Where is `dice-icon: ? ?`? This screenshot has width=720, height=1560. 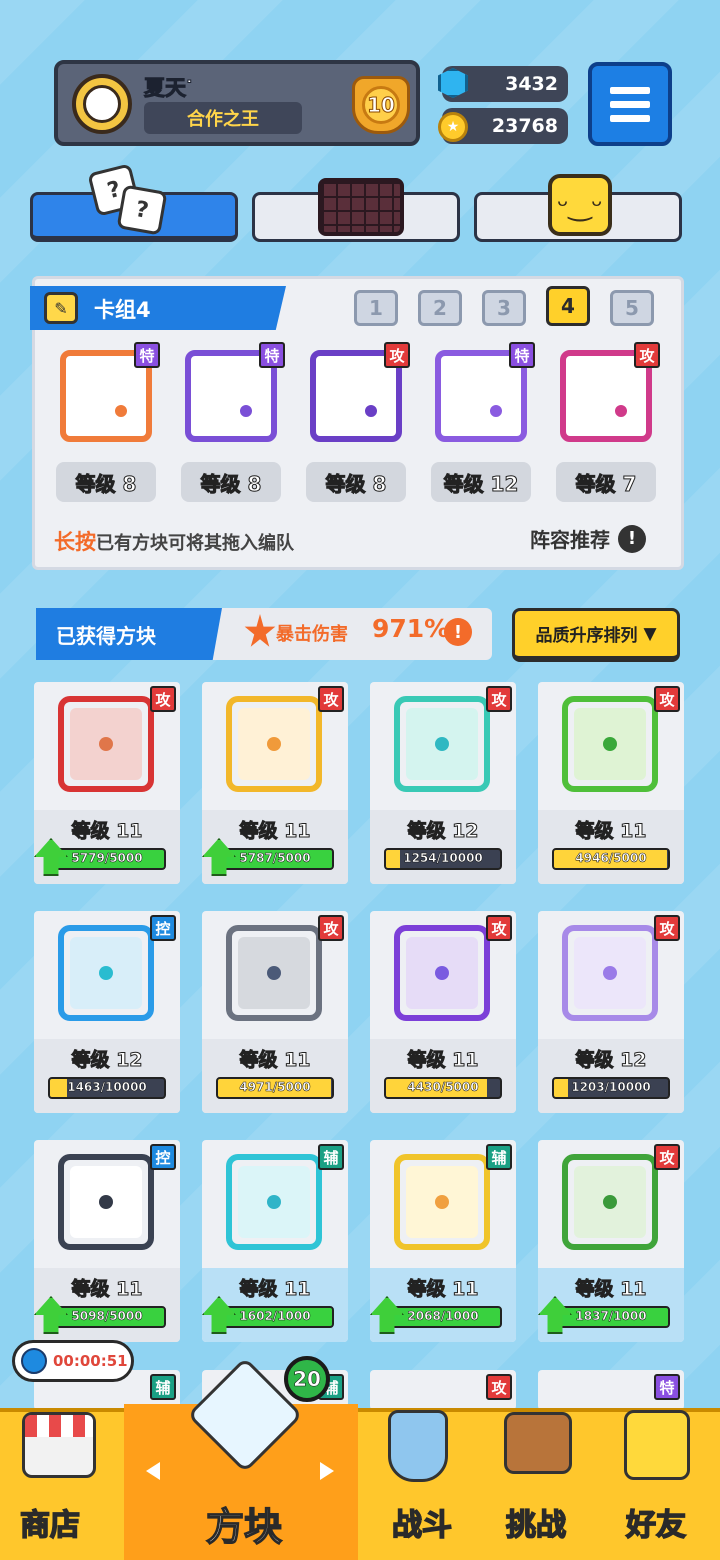
dice-icon: ? ? is located at coordinates (129, 200).